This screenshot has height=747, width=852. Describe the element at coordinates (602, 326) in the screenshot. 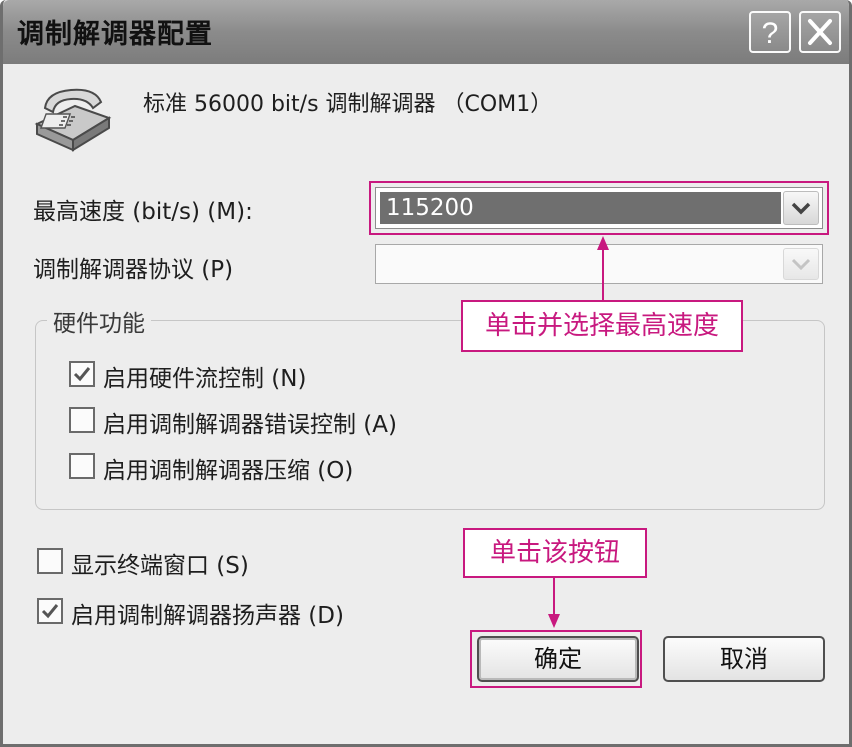

I see `select-speed-callout: 单击并选择最高速度` at that location.